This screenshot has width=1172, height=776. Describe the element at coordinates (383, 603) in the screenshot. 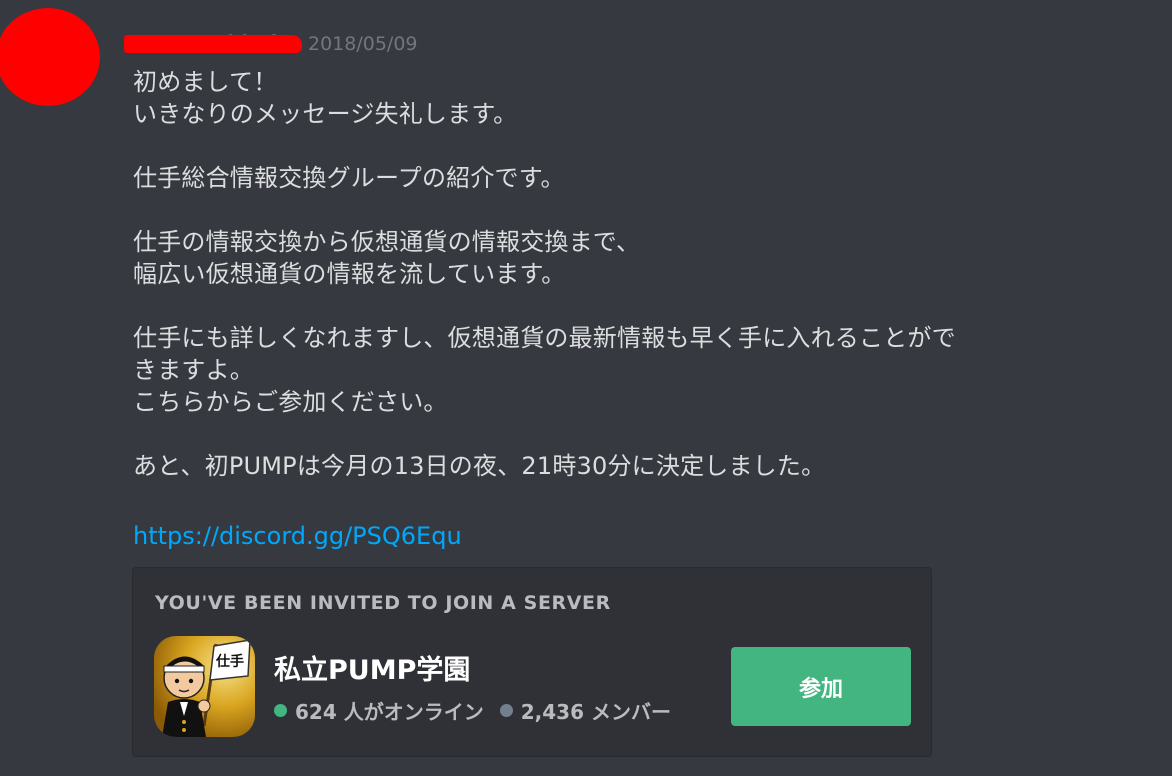

I see `invite-heading: YOU'VE BEEN INVITED TO JOIN A SERVER` at that location.